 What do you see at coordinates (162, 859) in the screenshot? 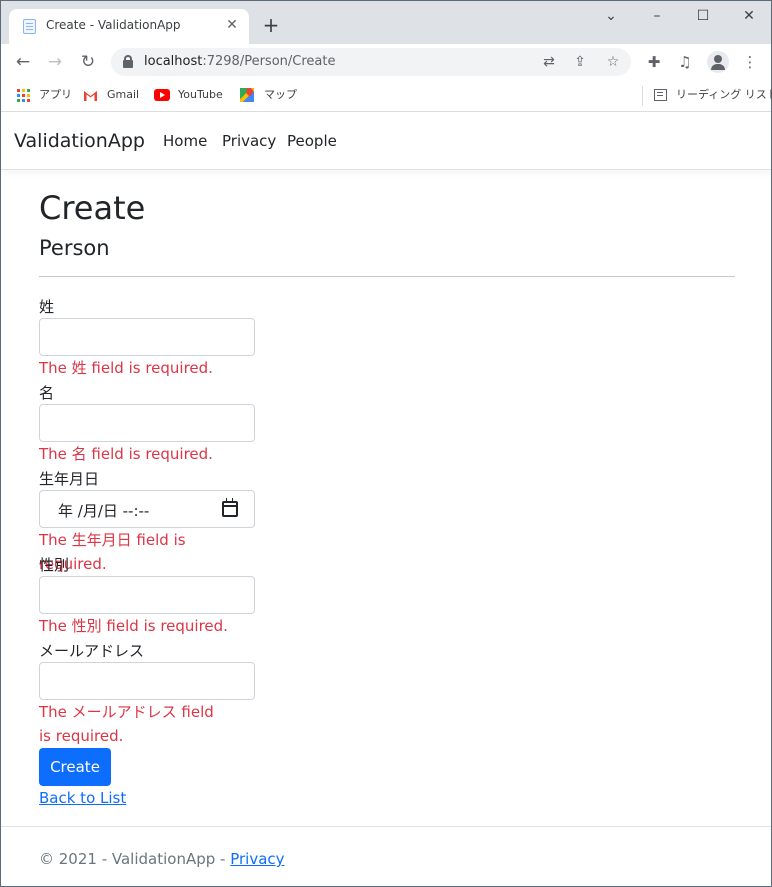
I see `footer-text: © 2021 - ValidationApp - Privacy` at bounding box center [162, 859].